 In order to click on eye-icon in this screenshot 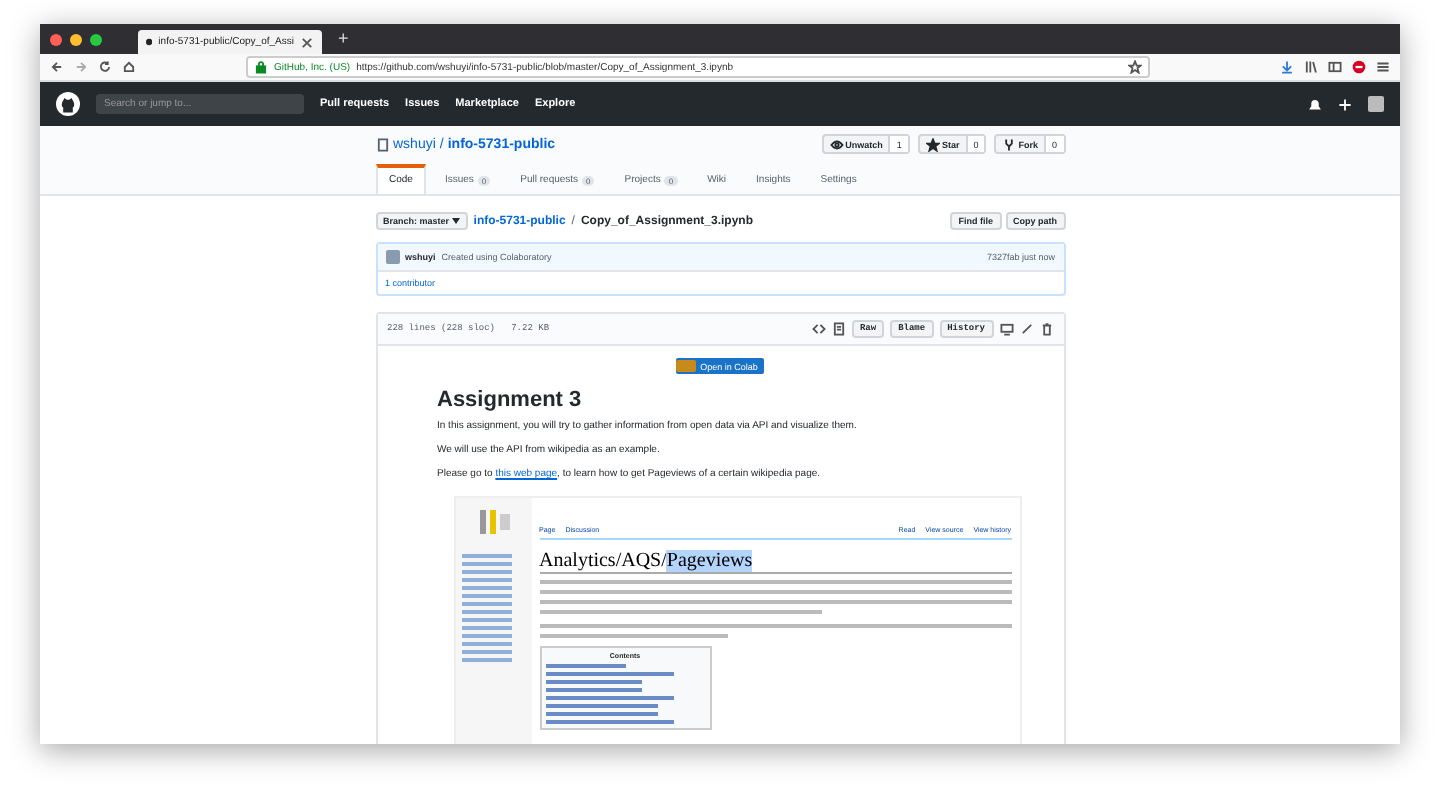, I will do `click(836, 144)`.